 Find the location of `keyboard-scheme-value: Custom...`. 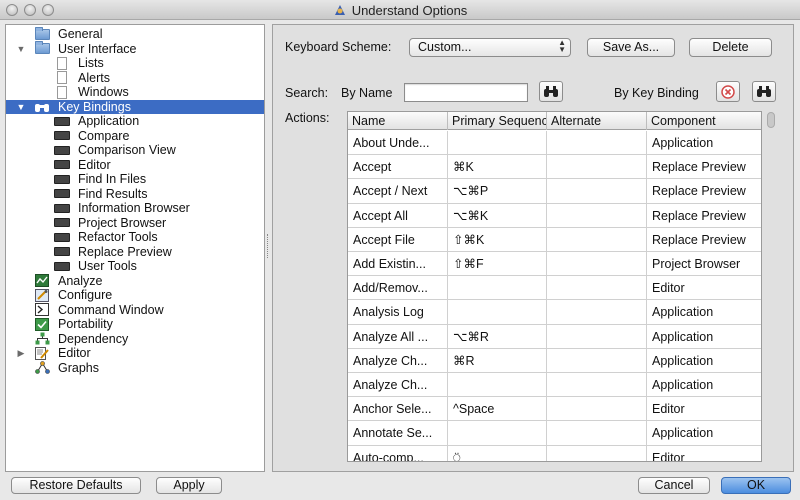

keyboard-scheme-value: Custom... is located at coordinates (445, 47).